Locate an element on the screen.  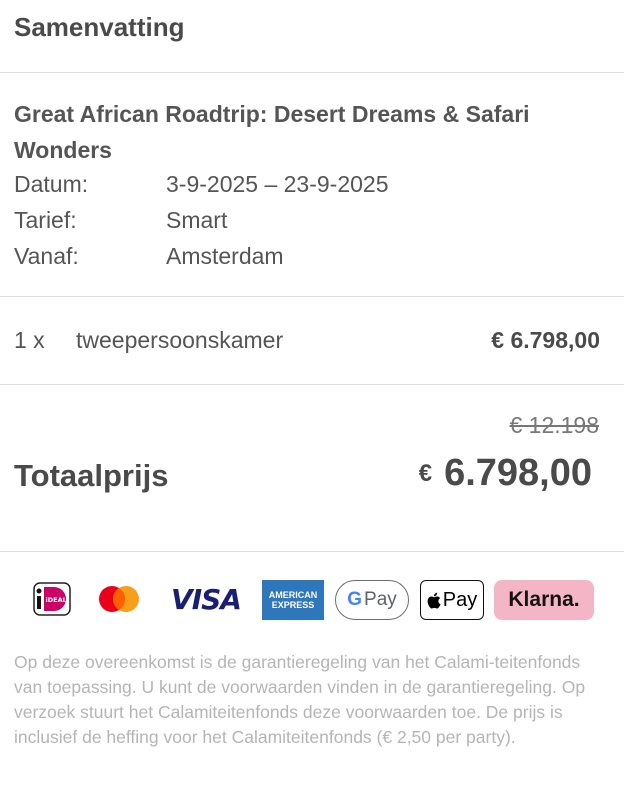
detail-value: Amsterdam is located at coordinates (225, 256).